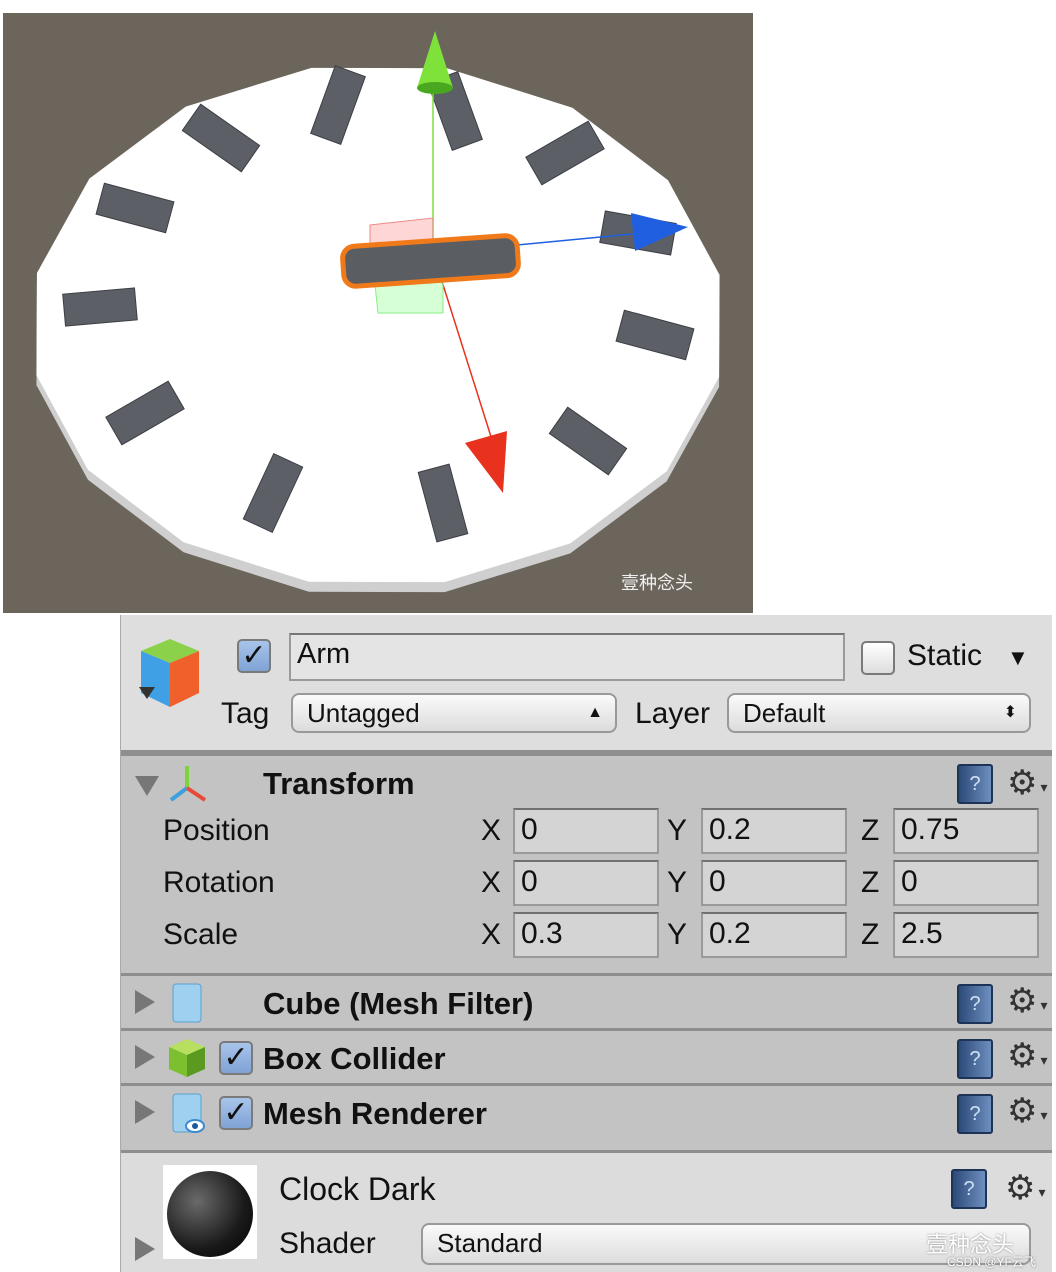 The width and height of the screenshot is (1056, 1272). I want to click on name-field: Arm, so click(567, 657).